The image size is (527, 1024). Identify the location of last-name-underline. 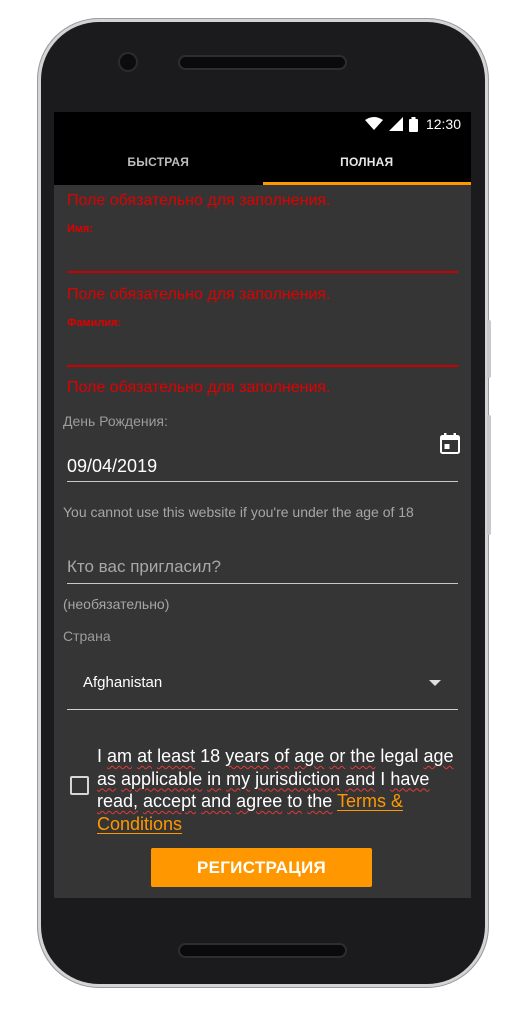
(262, 366).